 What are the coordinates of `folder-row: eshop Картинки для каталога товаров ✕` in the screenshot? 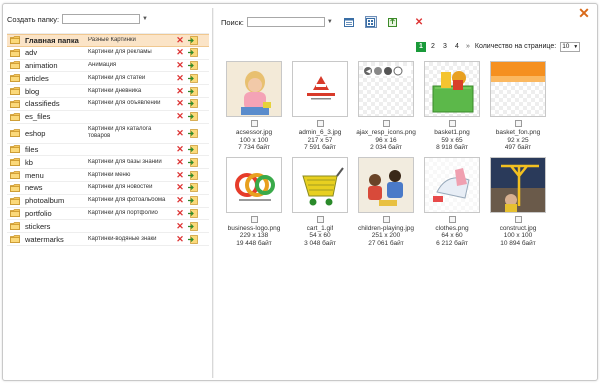 It's located at (108, 134).